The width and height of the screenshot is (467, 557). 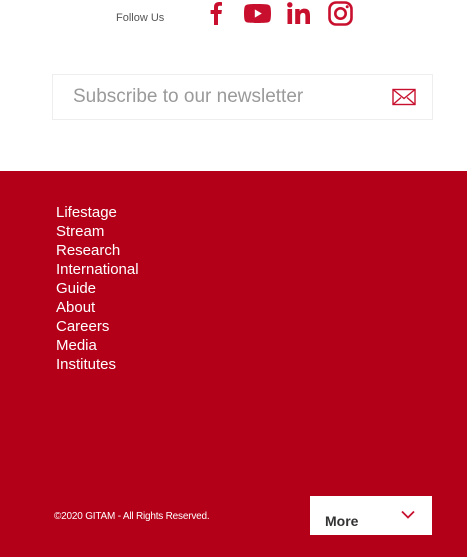 What do you see at coordinates (342, 521) in the screenshot?
I see `more-label: More` at bounding box center [342, 521].